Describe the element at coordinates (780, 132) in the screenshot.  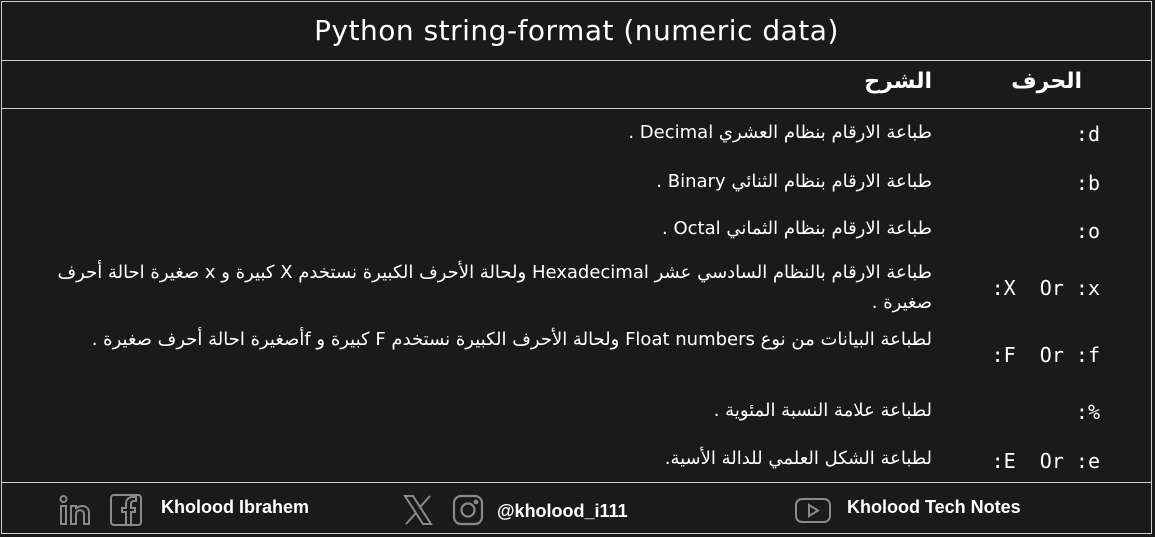
I see `row-desc: طباعة الارقام بنظام العشري Decimal .` at that location.